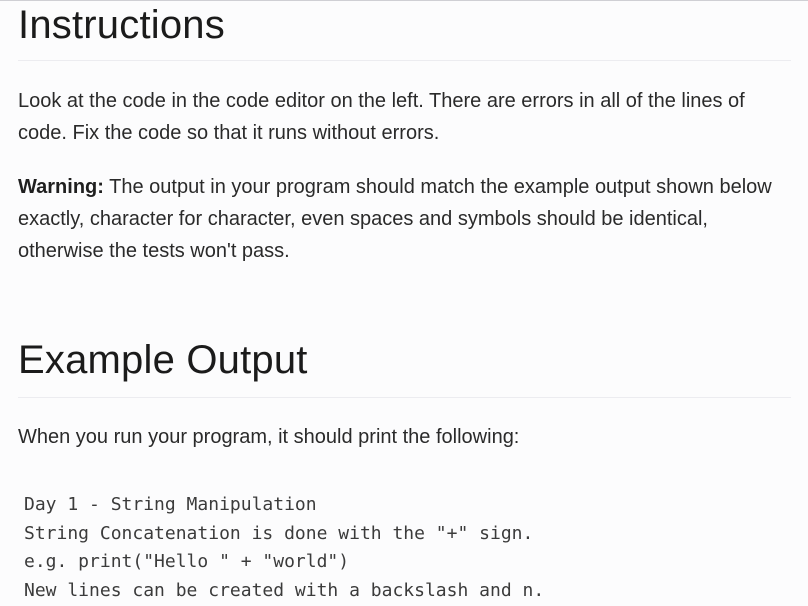 This screenshot has height=606, width=808. I want to click on warning-label: Warning:, so click(61, 187).